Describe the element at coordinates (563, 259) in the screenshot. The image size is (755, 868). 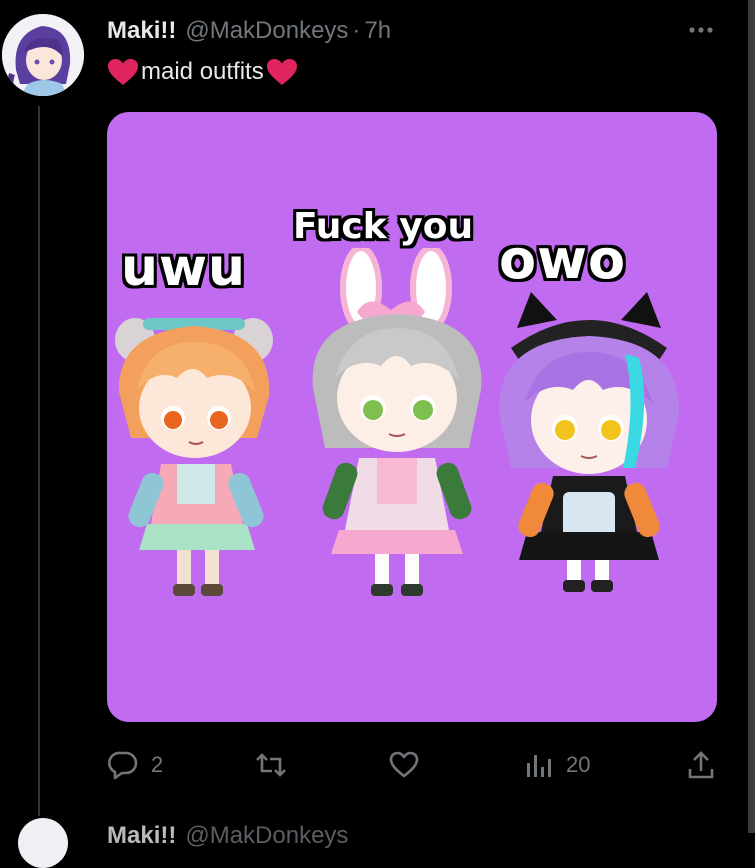
I see `meme-label-owo: owo` at that location.